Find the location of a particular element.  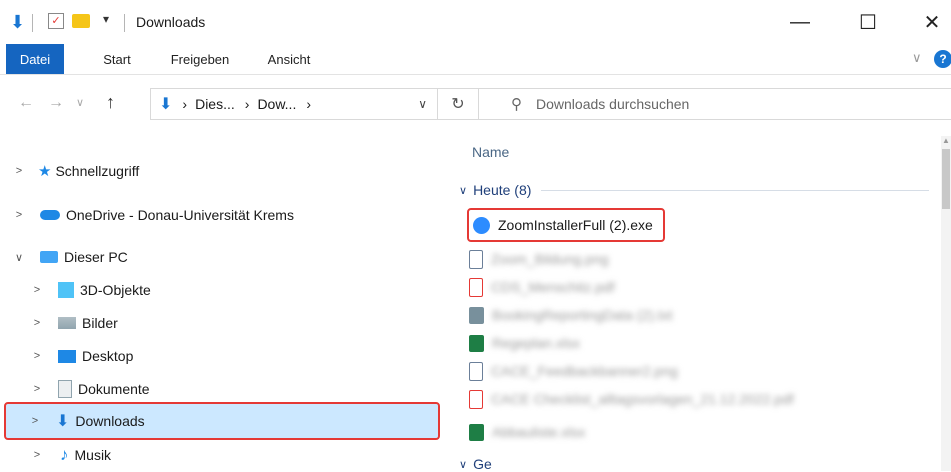

file-name: BookingReportingData (2).txt is located at coordinates (582, 315).